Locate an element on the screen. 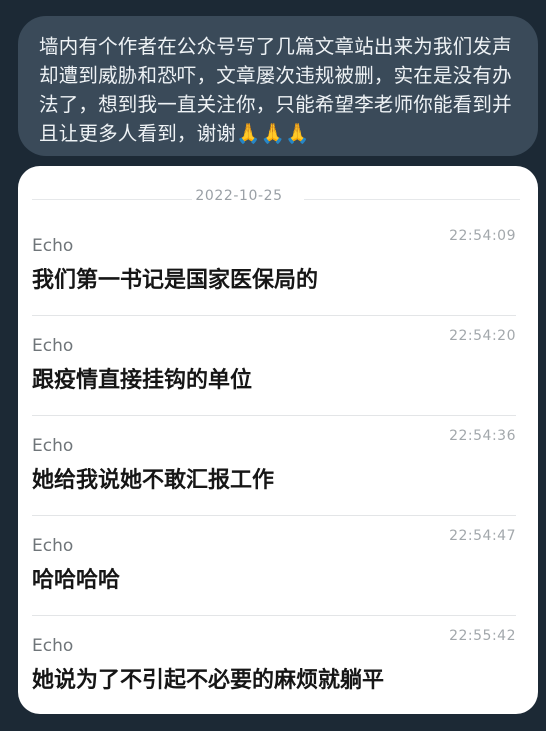  message-time: 22:54:20 is located at coordinates (482, 336).